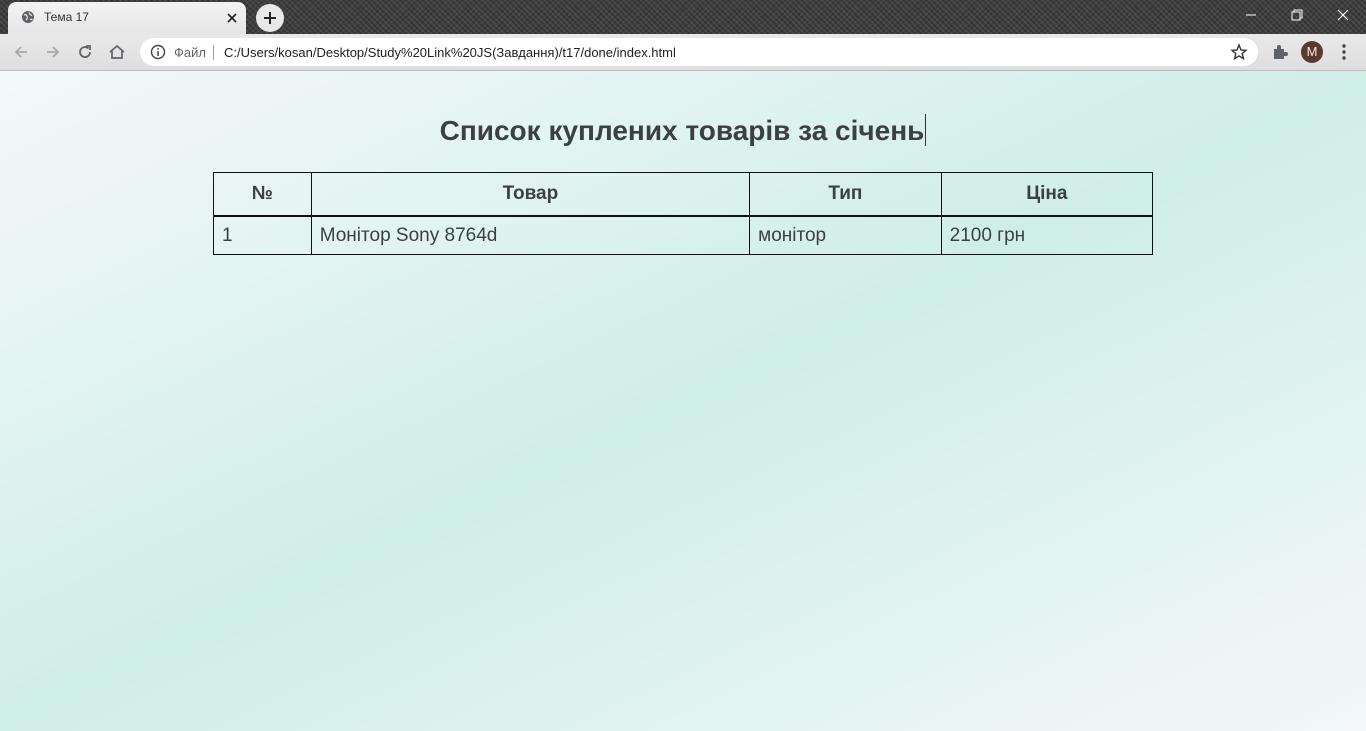  I want to click on page-title: Список куплених товарів за січень, so click(682, 130).